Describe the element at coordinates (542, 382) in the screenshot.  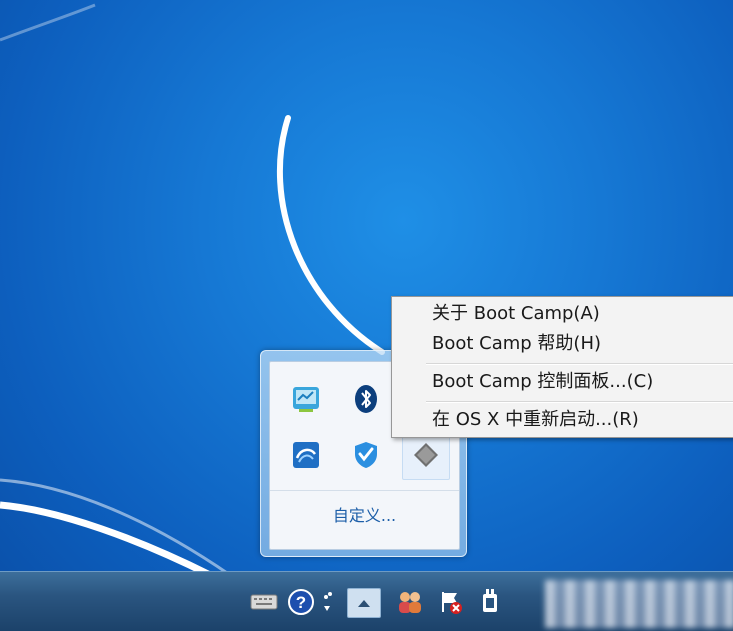
I see `menu-item-control-panel: Boot Camp 控制面板...(C)` at that location.